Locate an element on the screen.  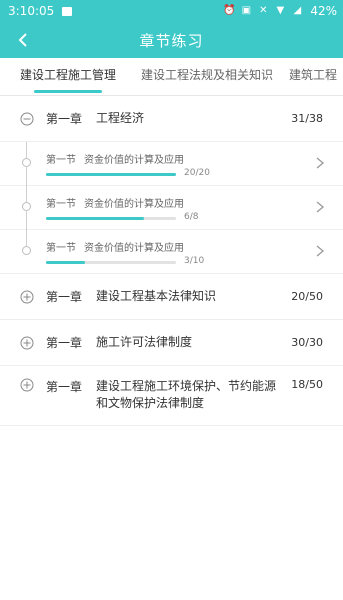
page-title: 章节练习 is located at coordinates (171, 40).